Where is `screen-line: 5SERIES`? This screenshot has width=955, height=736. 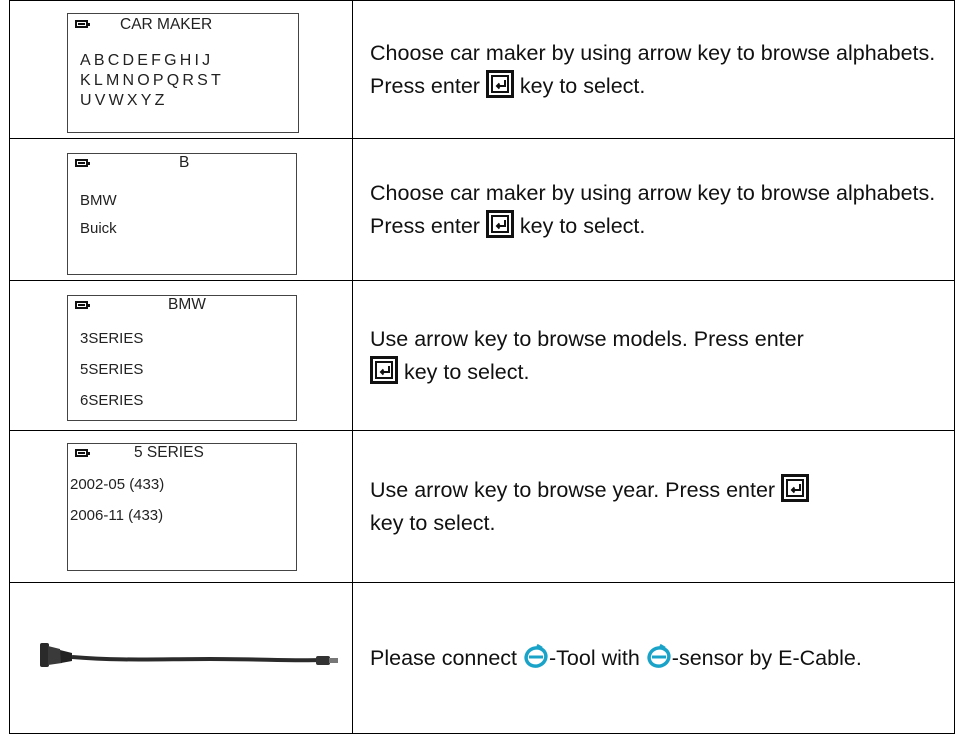
screen-line: 5SERIES is located at coordinates (112, 369).